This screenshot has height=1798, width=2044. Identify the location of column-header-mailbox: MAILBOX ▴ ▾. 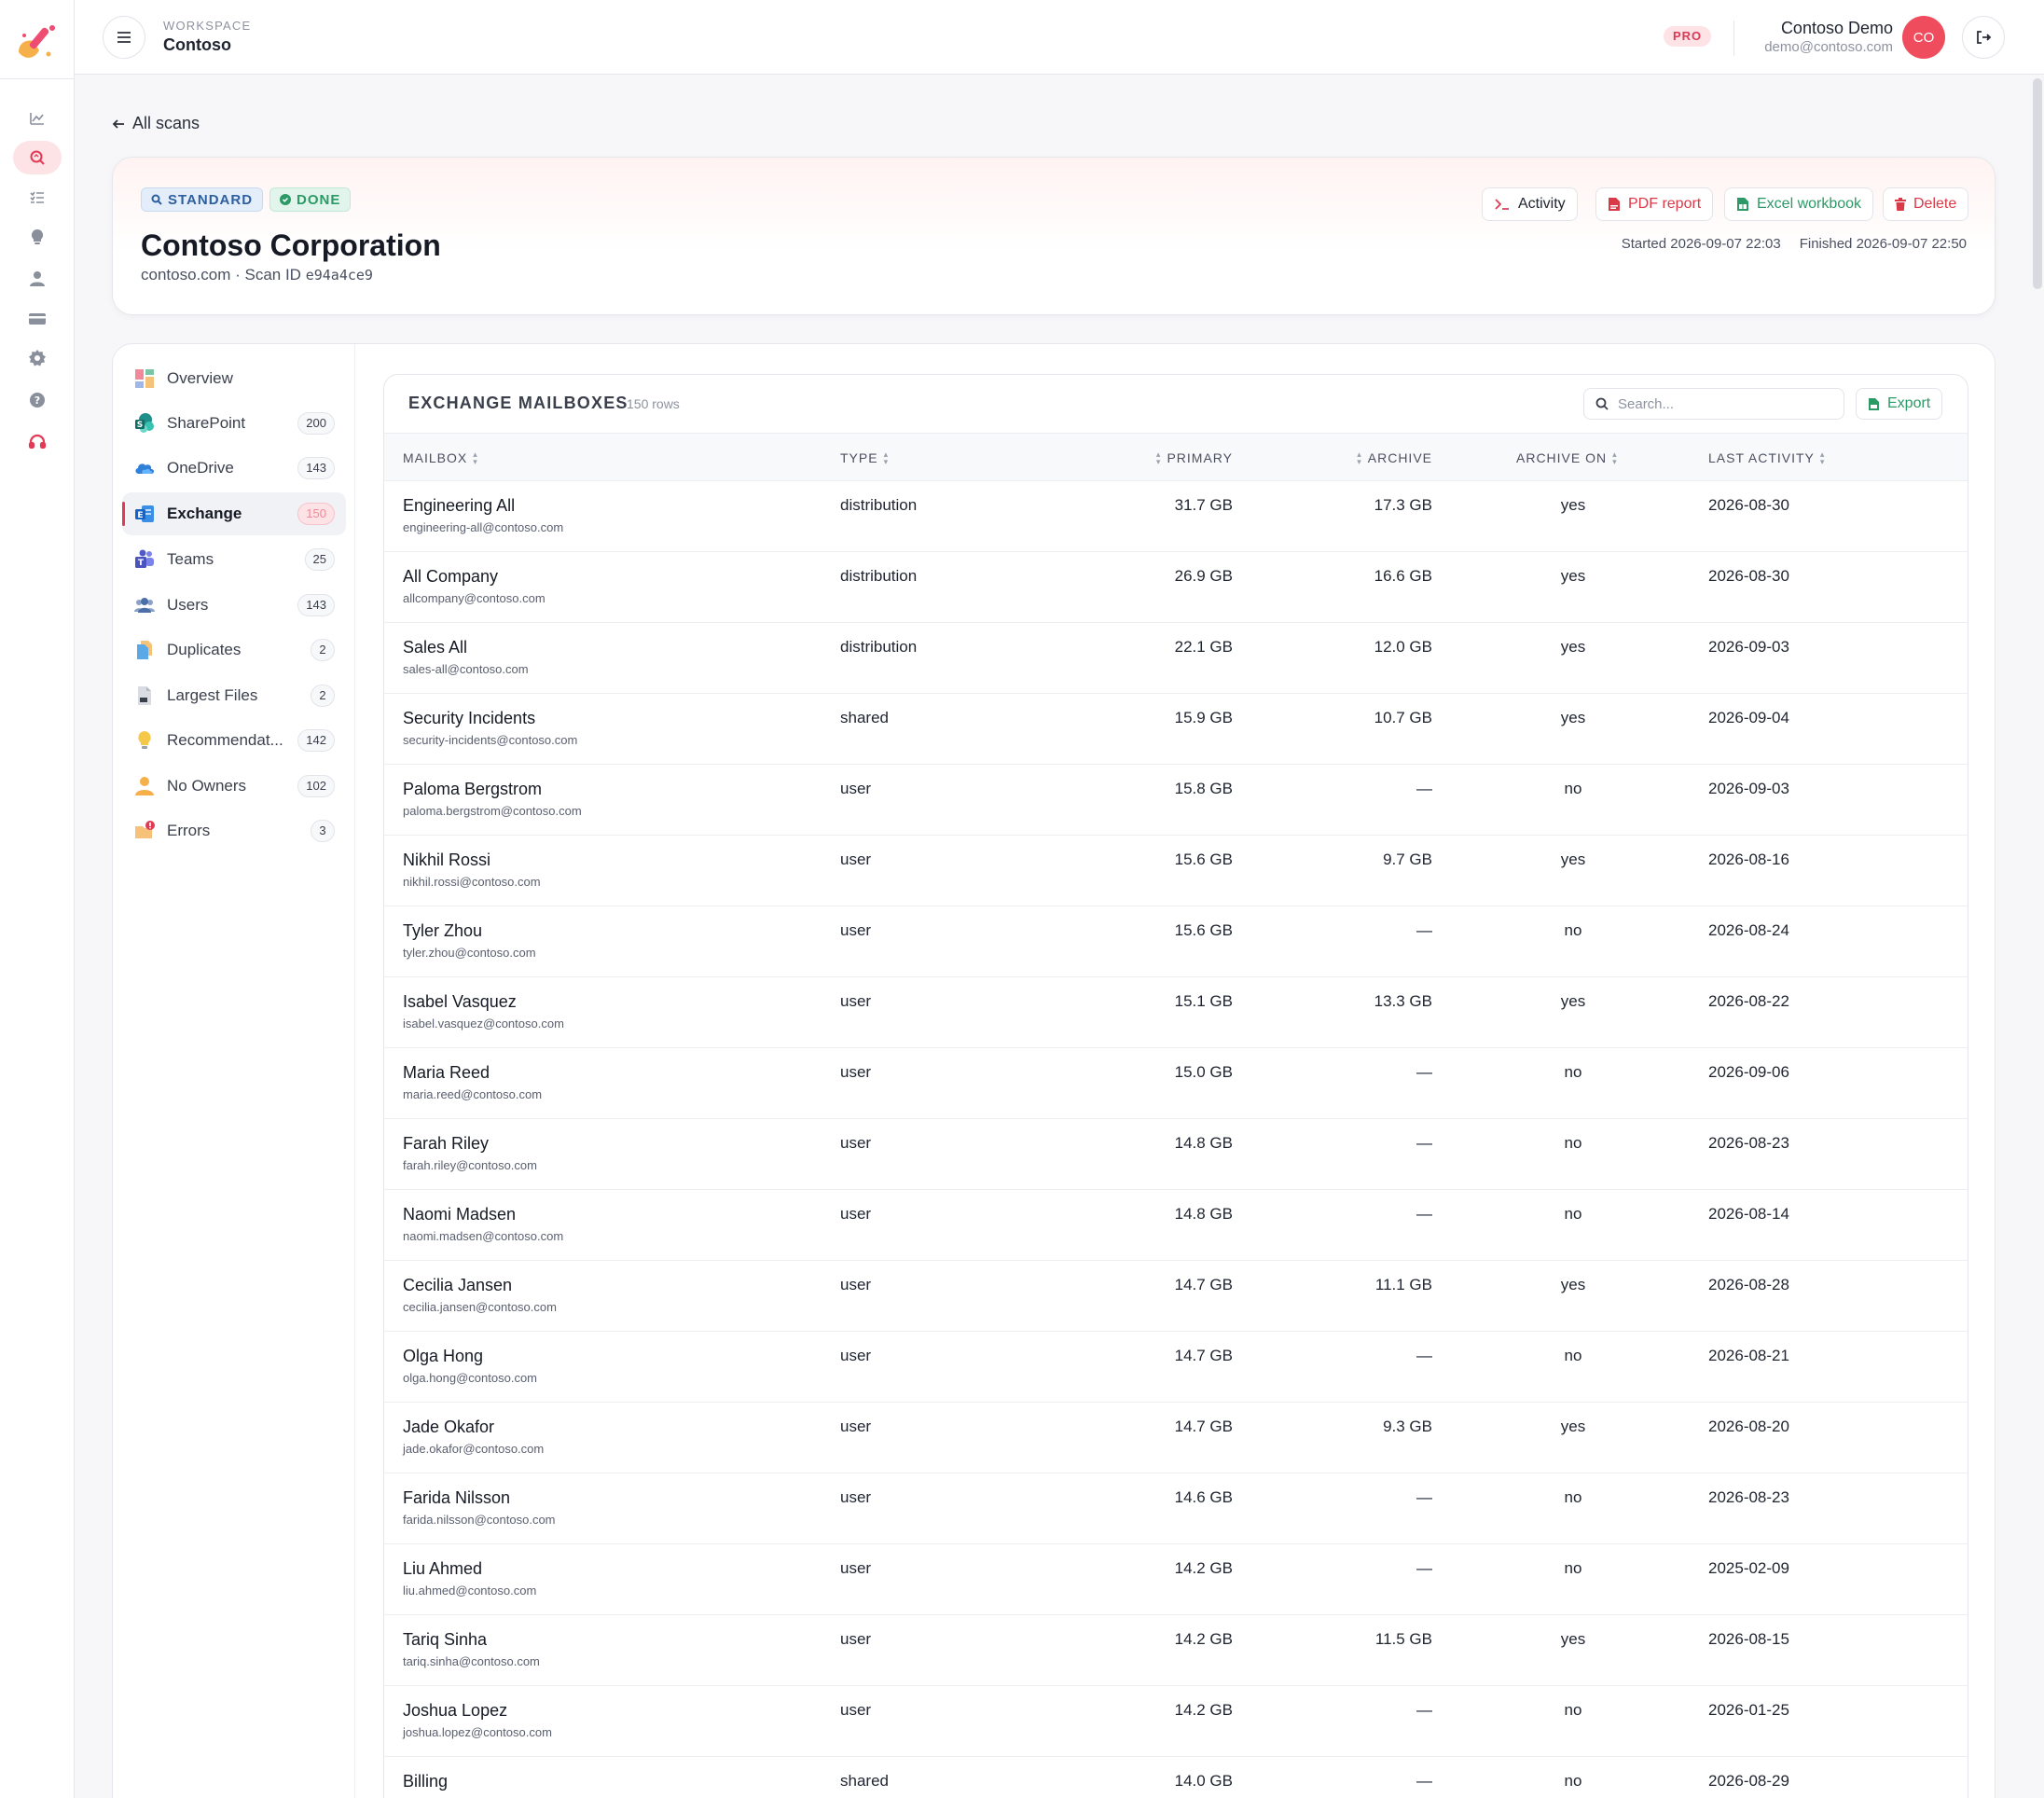
(440, 458).